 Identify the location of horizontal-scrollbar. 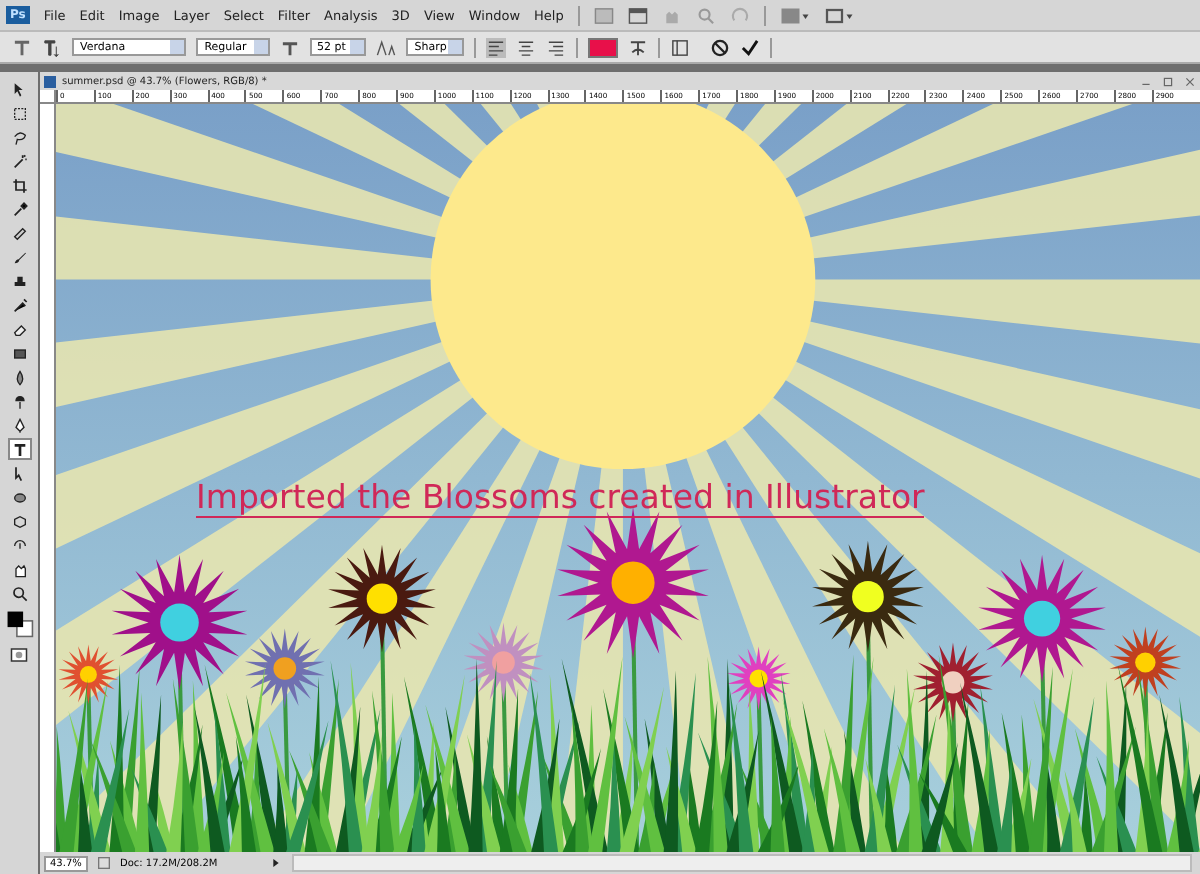
(742, 863).